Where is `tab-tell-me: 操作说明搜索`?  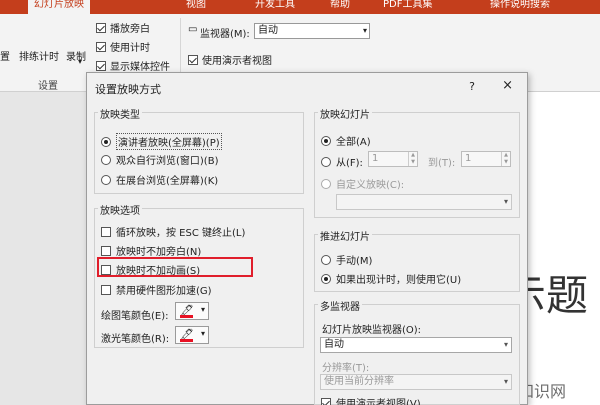 tab-tell-me: 操作说明搜索 is located at coordinates (520, 7).